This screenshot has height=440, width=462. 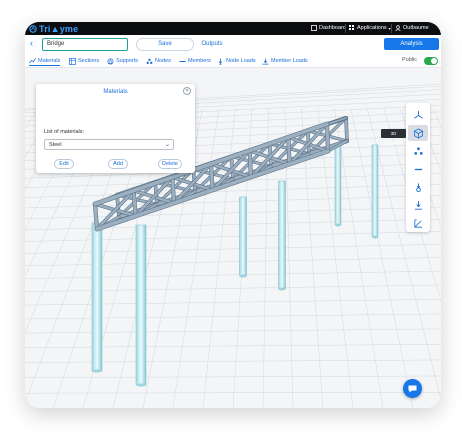 What do you see at coordinates (64, 132) in the screenshot?
I see `materials-list-label: List of materials:` at bounding box center [64, 132].